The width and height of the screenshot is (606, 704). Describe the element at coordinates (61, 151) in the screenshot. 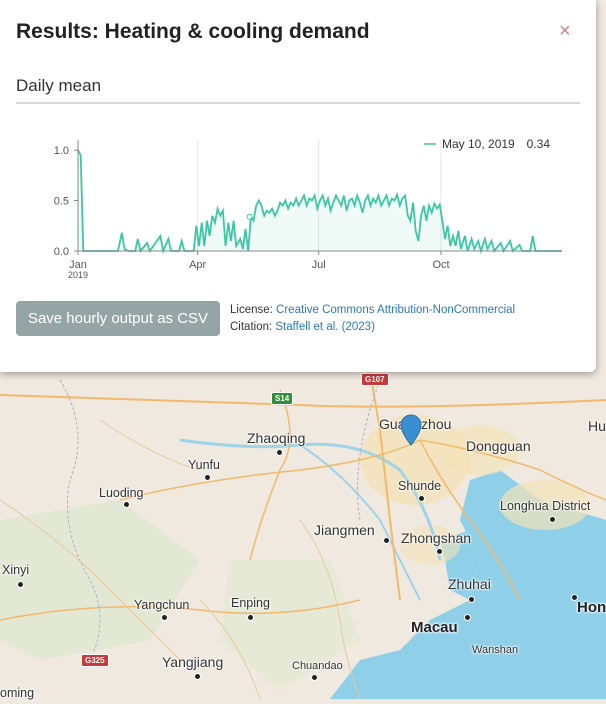

I see `y-tick-label: 1.0` at that location.